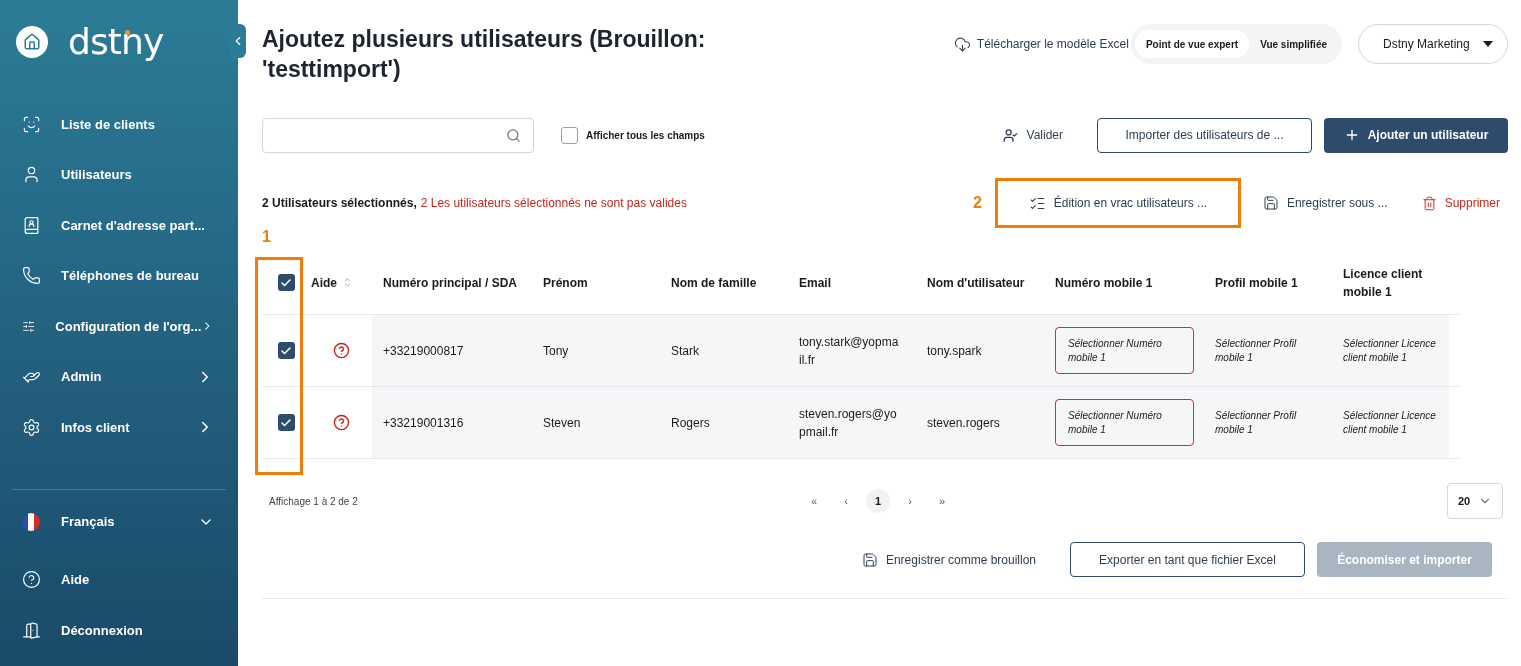 This screenshot has height=666, width=1521. What do you see at coordinates (513, 135) in the screenshot?
I see `search-icon` at bounding box center [513, 135].